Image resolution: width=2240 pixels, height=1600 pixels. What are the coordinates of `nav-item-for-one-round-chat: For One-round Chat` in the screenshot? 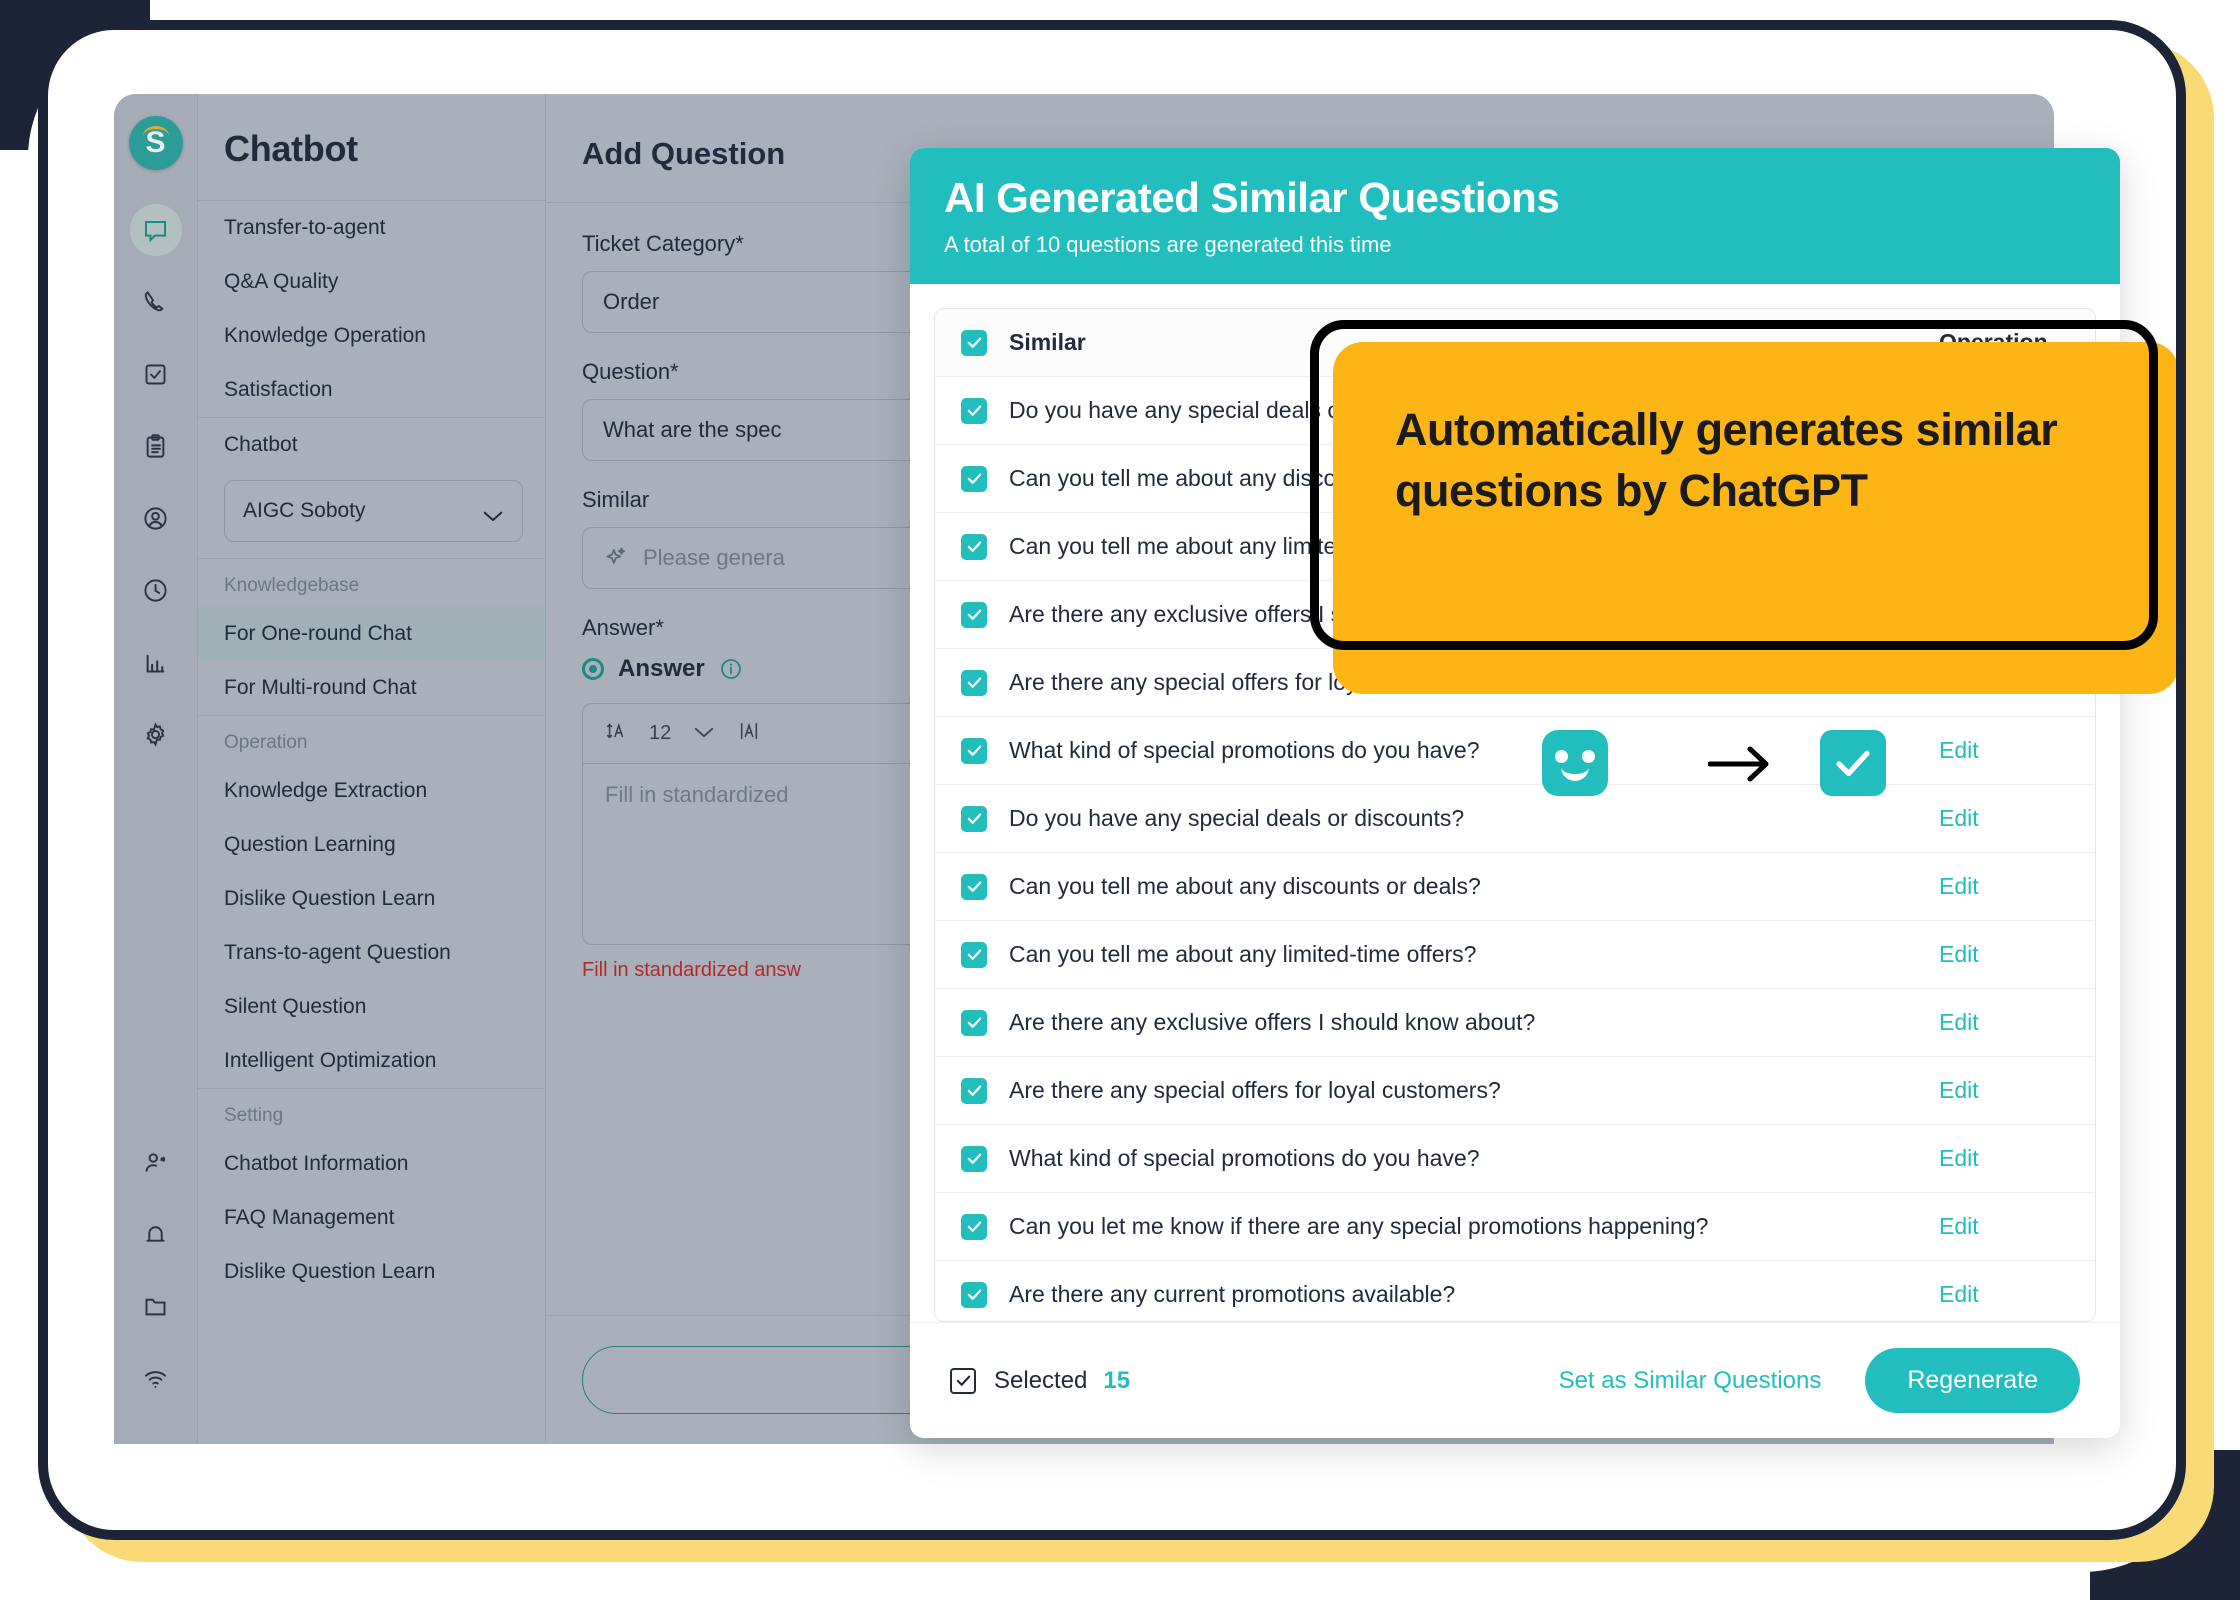 It's located at (371, 634).